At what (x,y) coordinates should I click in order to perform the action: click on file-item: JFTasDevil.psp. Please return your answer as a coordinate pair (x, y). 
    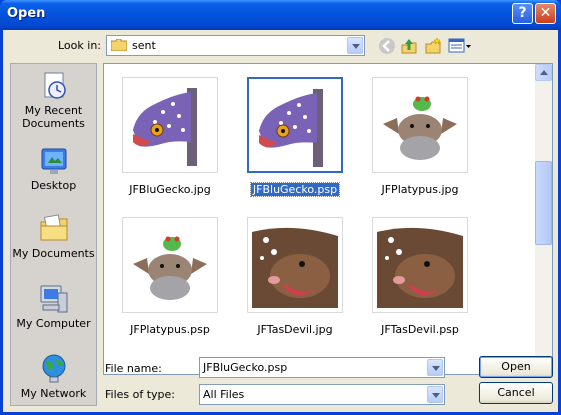
    Looking at the image, I should click on (419, 282).